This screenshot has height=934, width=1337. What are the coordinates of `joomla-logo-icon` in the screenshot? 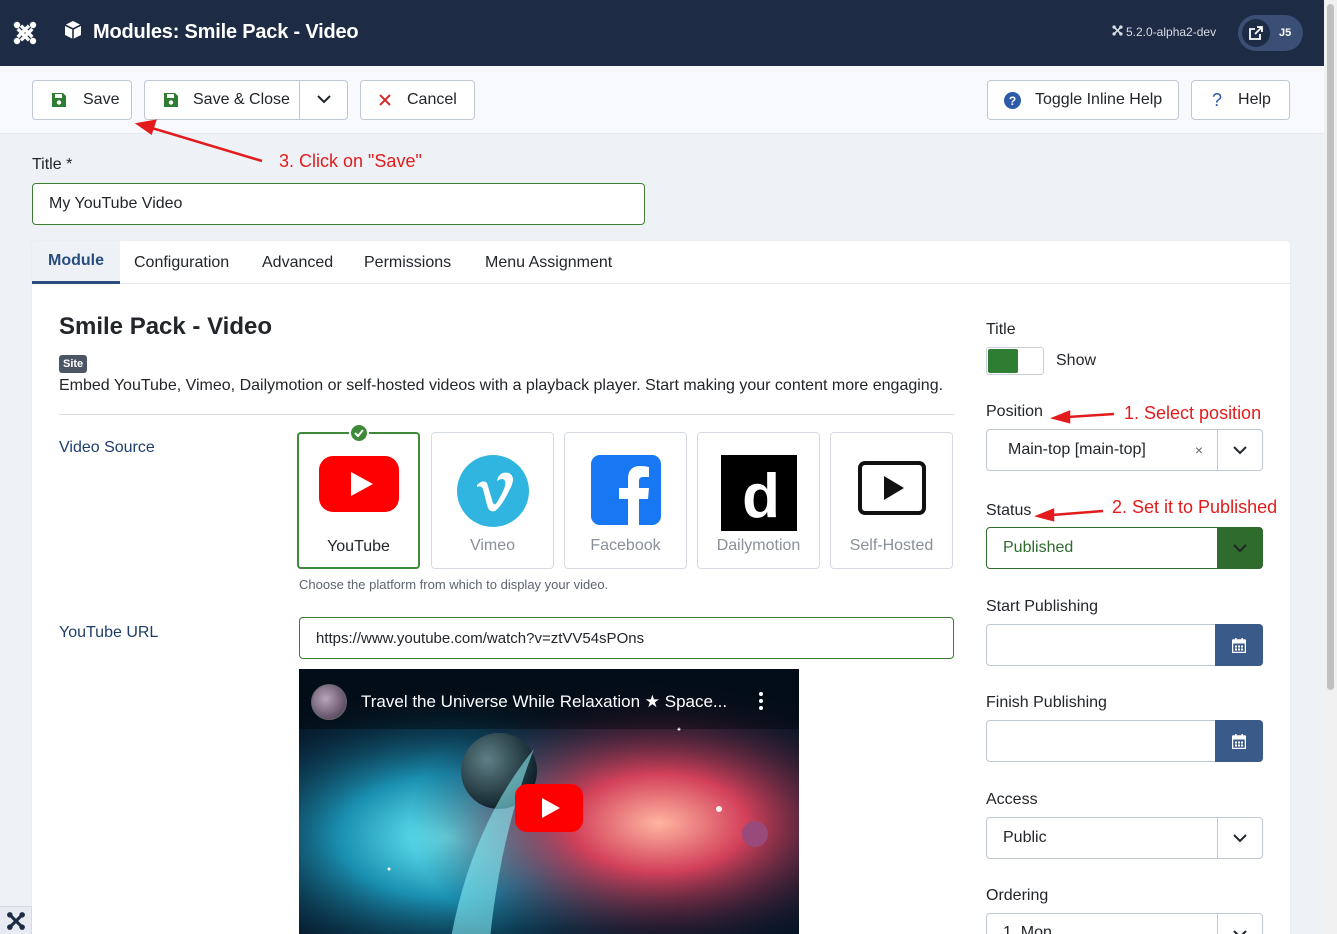 It's located at (25, 33).